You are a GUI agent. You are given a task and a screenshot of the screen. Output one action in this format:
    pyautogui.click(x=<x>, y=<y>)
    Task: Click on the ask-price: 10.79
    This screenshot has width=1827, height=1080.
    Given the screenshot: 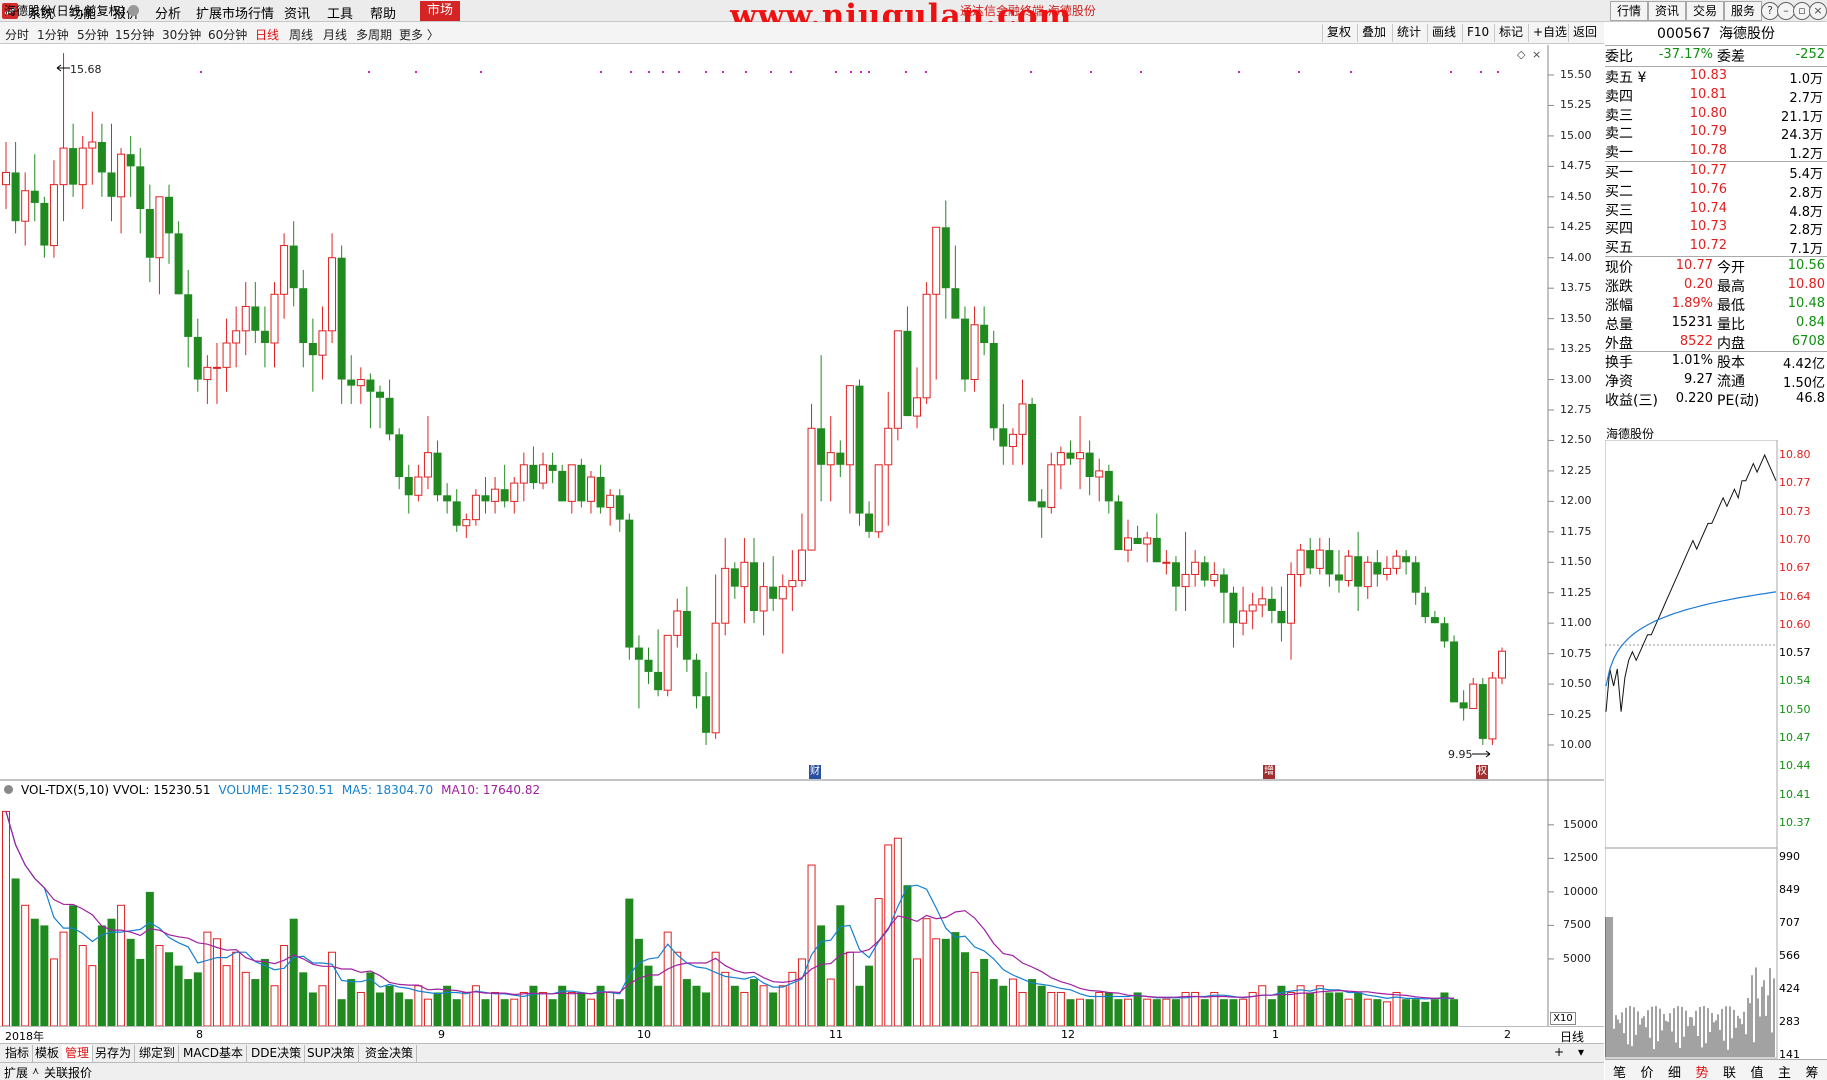 What is the action you would take?
    pyautogui.click(x=1708, y=132)
    